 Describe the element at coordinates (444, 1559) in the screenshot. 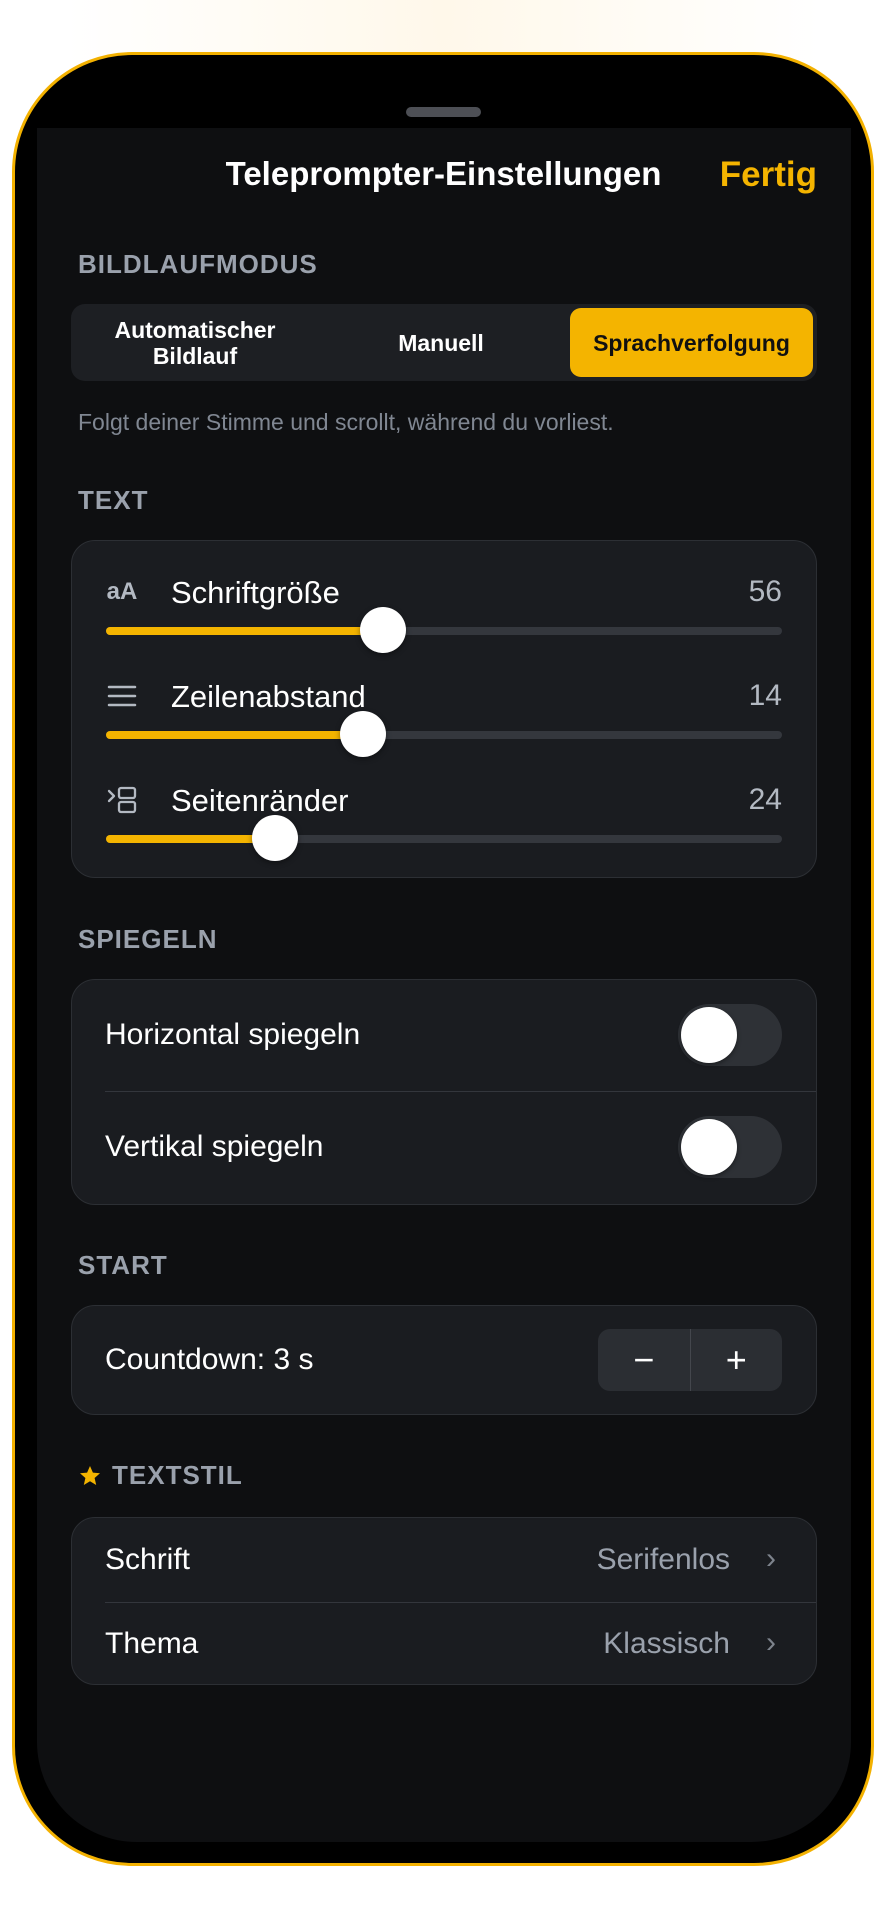

I see `font-row: Schrift Serifenlos ›` at that location.